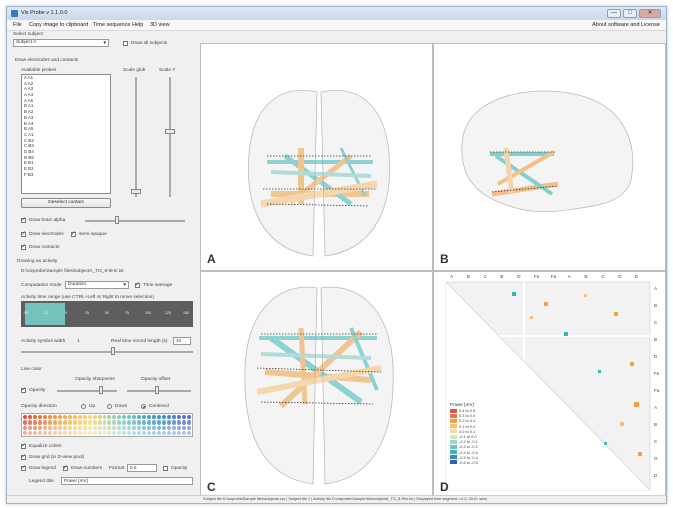  Describe the element at coordinates (23, 467) in the screenshot. I see `draw-legend-checkbox` at that location.